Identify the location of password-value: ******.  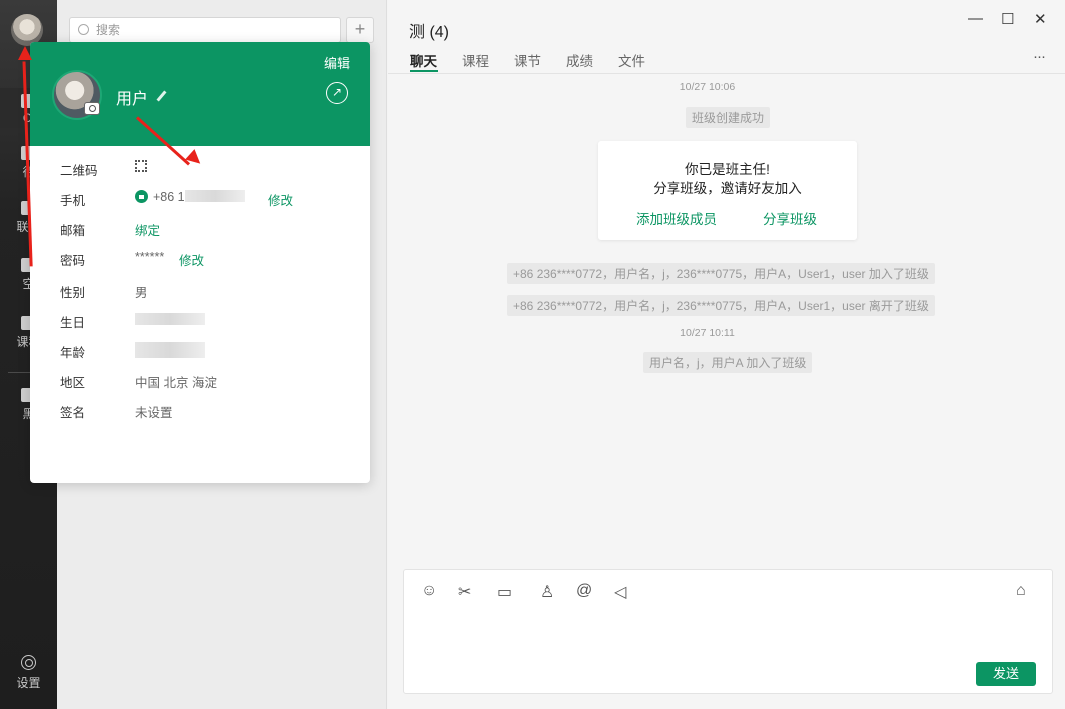
(150, 257).